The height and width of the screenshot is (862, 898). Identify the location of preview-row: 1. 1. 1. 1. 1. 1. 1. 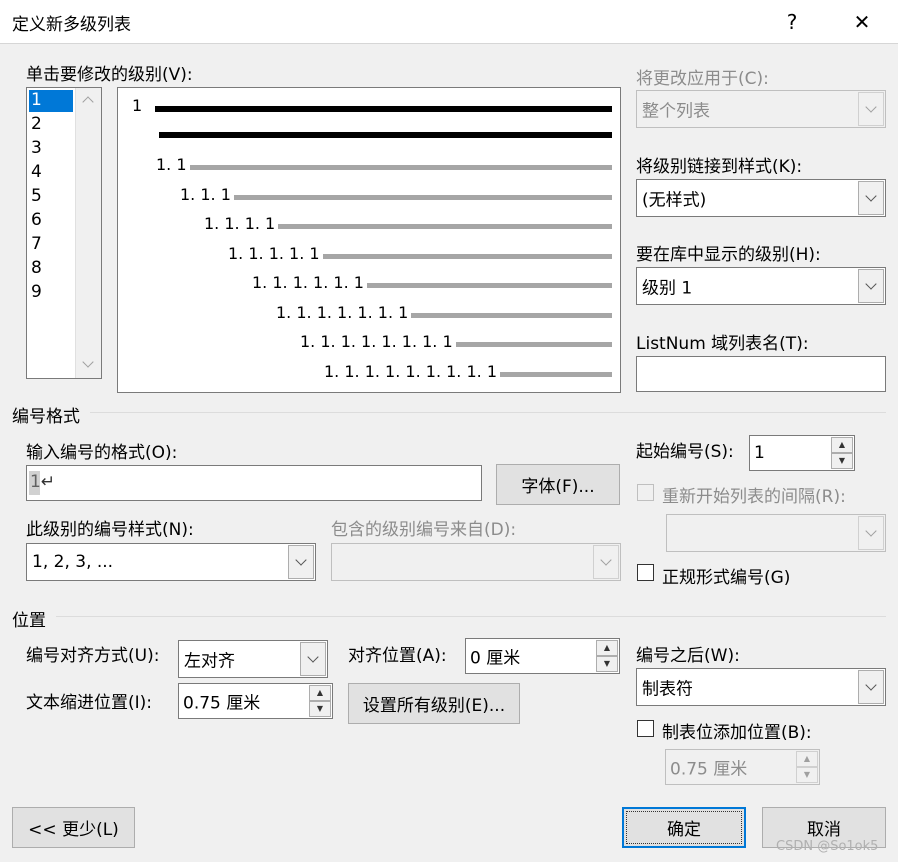
(444, 312).